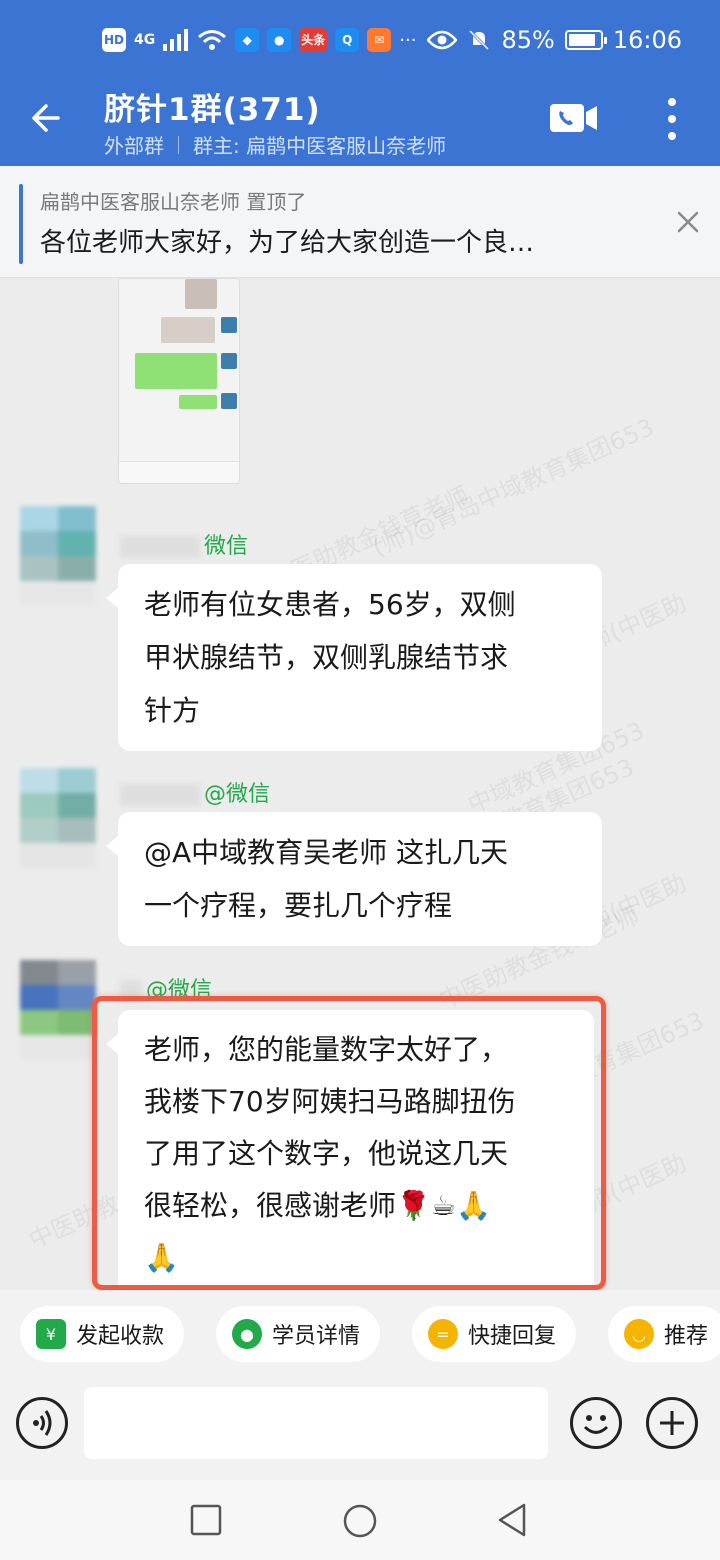 The height and width of the screenshot is (1560, 720). Describe the element at coordinates (226, 546) in the screenshot. I see `sender-suffix: 微信` at that location.